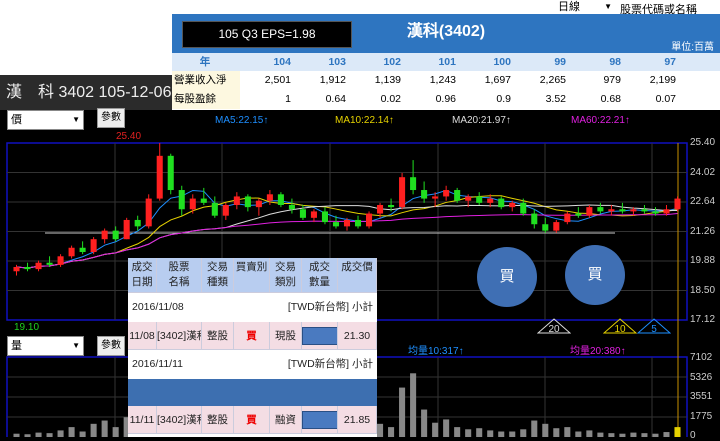  What do you see at coordinates (206, 62) in the screenshot?
I see `eps-row-label: 年` at bounding box center [206, 62].